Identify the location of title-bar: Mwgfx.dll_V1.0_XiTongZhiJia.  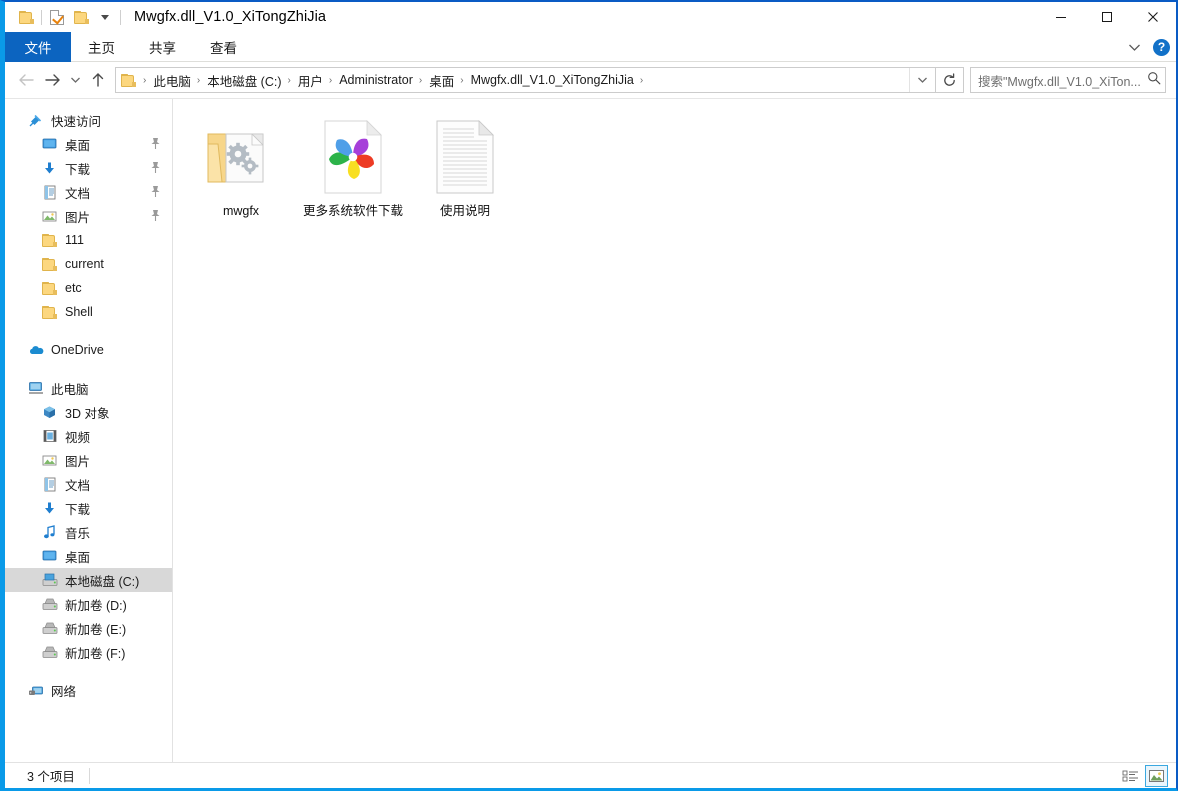
(590, 17).